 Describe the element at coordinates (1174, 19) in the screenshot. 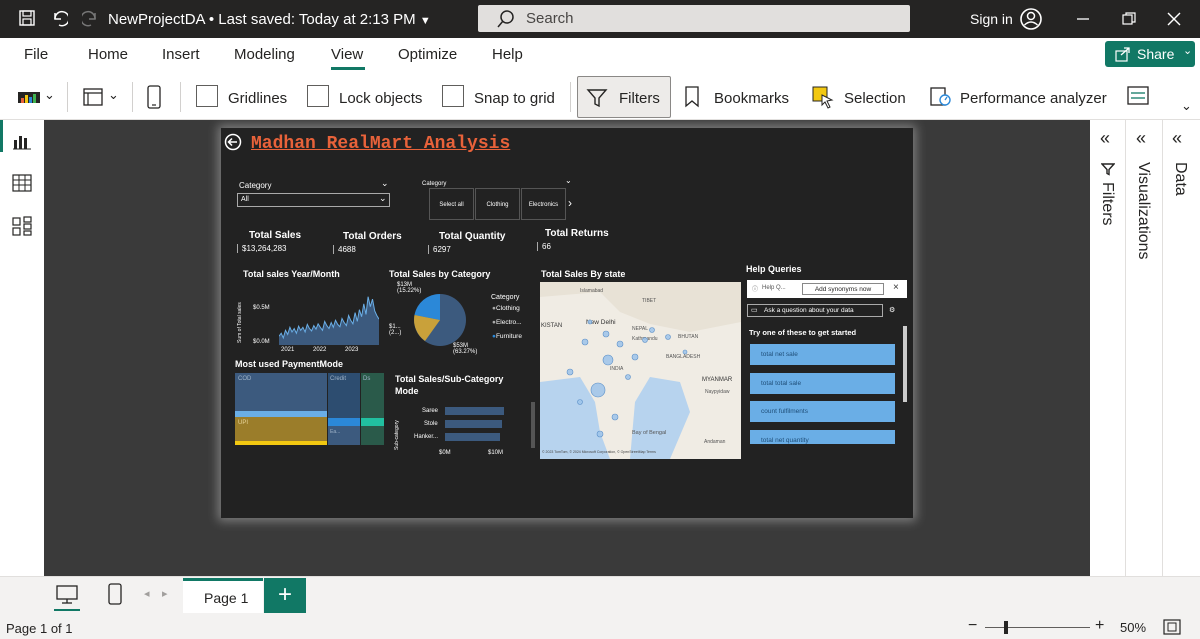

I see `close-icon` at that location.